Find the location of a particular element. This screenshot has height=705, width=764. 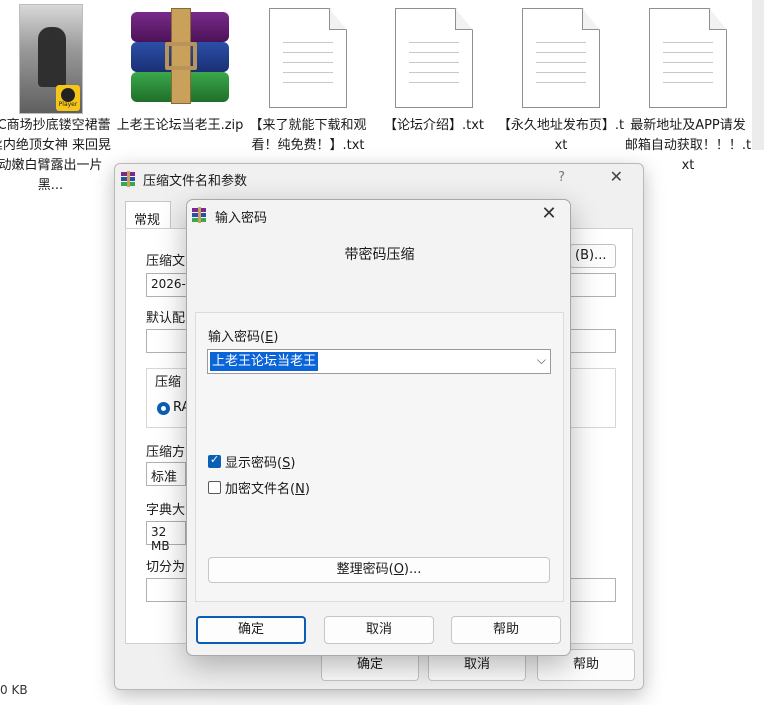

dialog-title: 压缩文件名和参数 is located at coordinates (195, 181).